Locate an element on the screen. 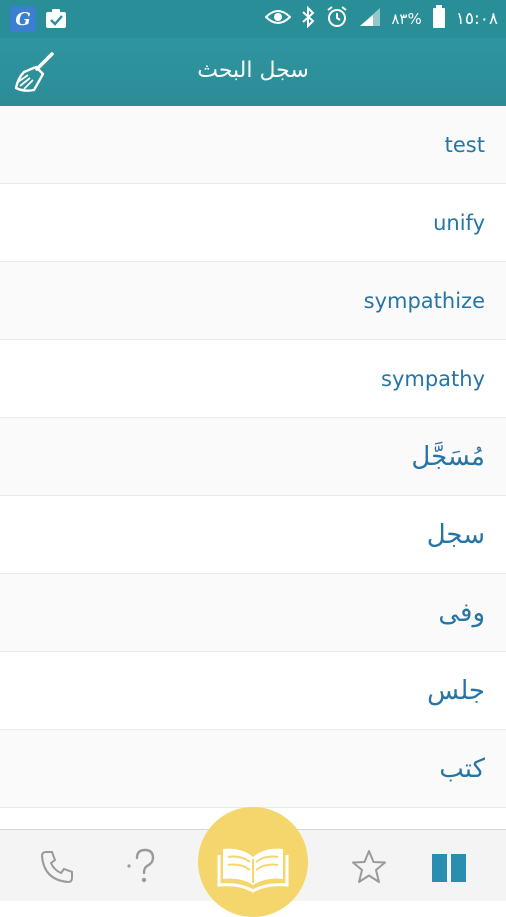 The image size is (506, 917). history-item-test: test is located at coordinates (253, 145).